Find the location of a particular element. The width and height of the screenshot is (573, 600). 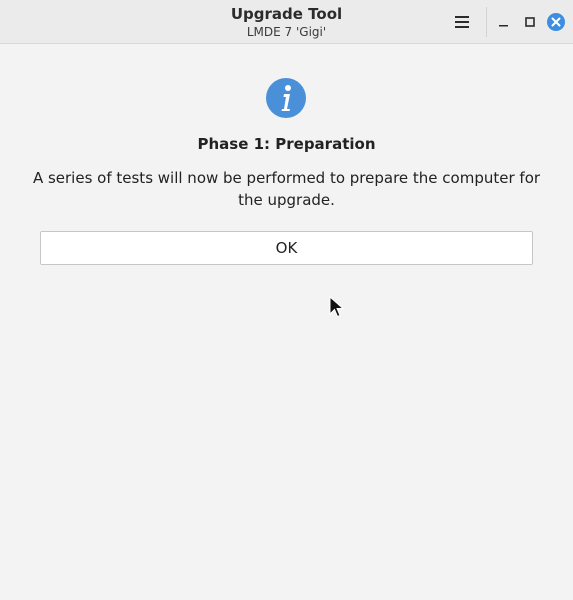

window-title: Upgrade Tool is located at coordinates (286, 14).